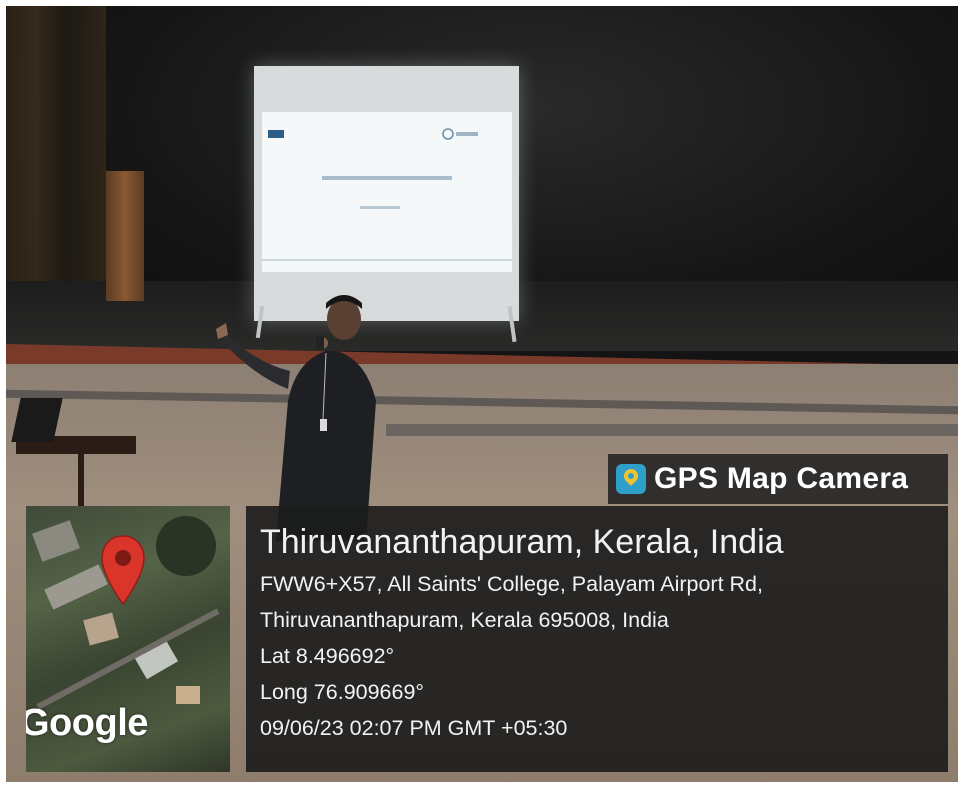 This screenshot has width=964, height=789. I want to click on latitude: Lat 8.496692°, so click(327, 656).